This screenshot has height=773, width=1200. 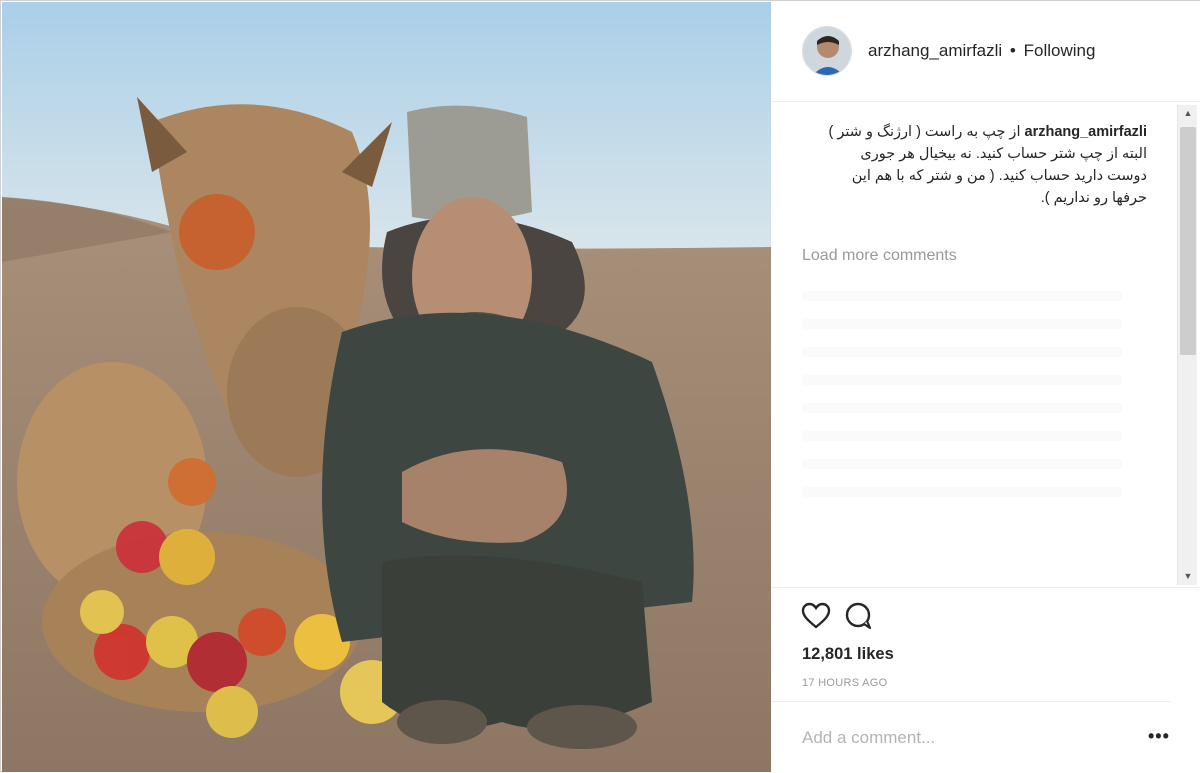 I want to click on following-button: Following, so click(x=1060, y=50).